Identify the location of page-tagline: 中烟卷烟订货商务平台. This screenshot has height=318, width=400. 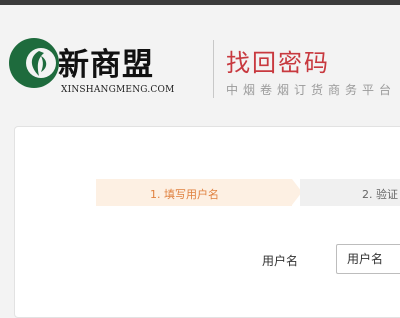
(311, 90).